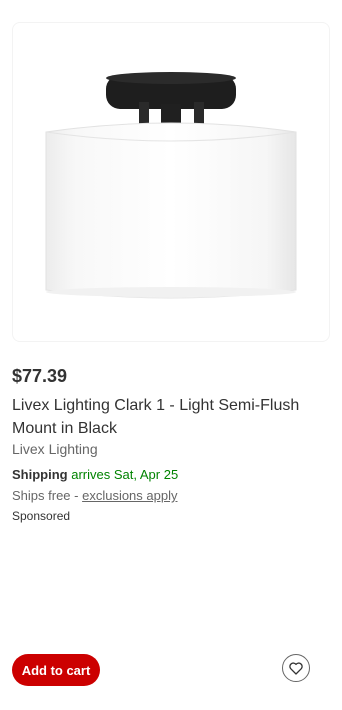 This screenshot has height=710, width=342. Describe the element at coordinates (47, 495) in the screenshot. I see `ships-free-text: Ships free -` at that location.